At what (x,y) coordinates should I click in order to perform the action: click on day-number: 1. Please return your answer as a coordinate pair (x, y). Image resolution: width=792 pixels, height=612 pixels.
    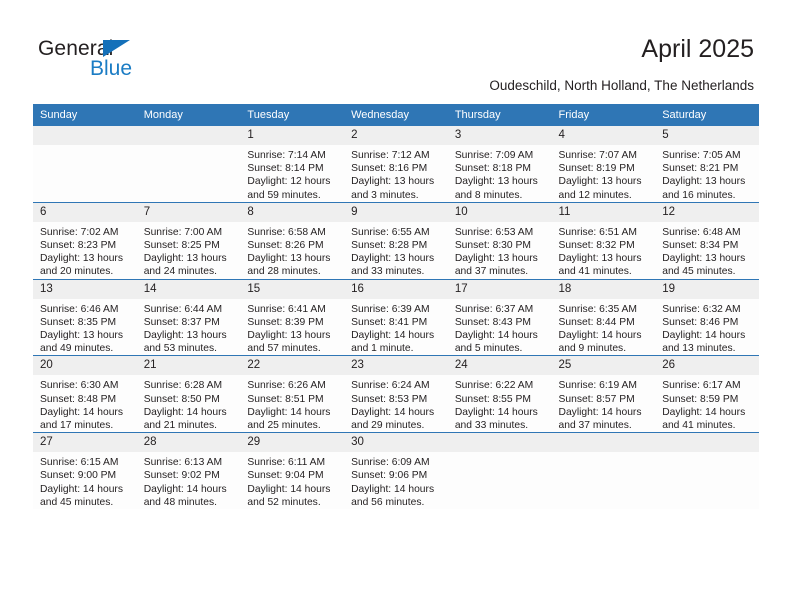
    Looking at the image, I should click on (292, 135).